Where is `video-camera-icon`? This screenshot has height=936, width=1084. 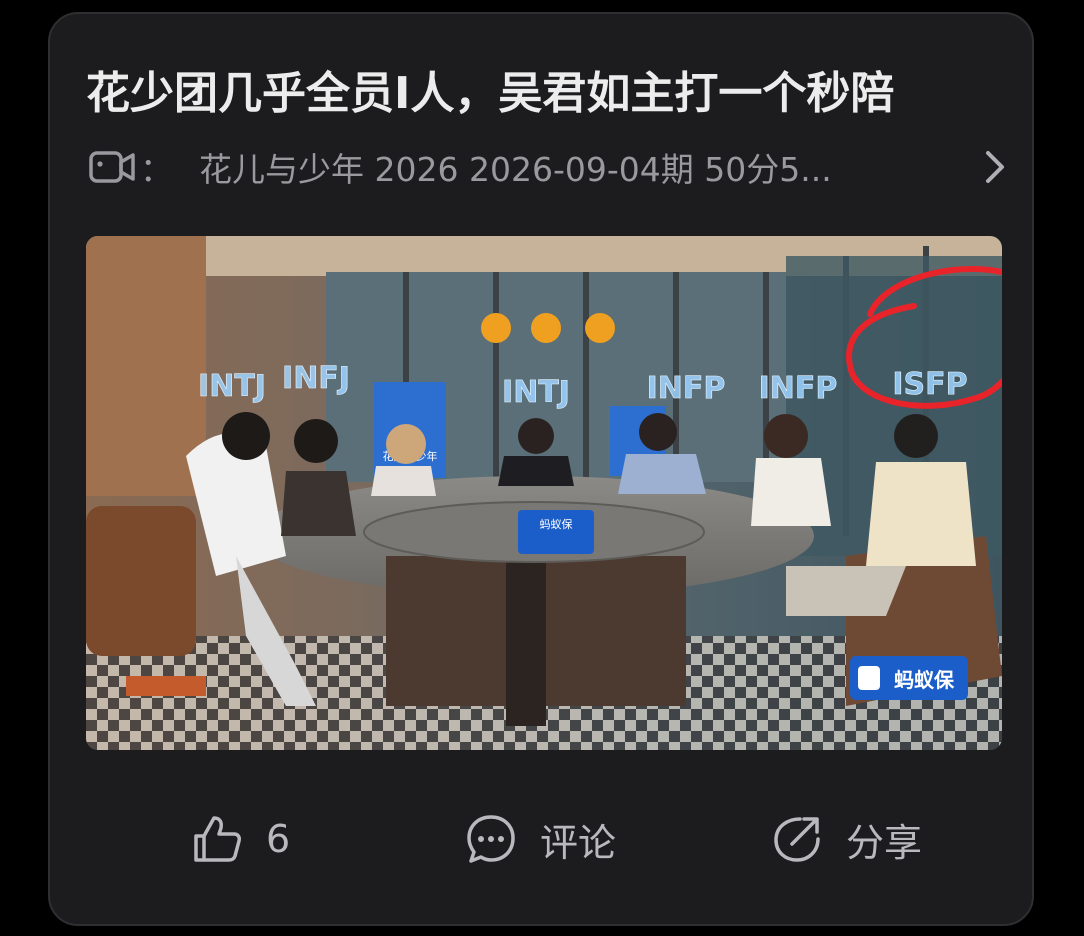
video-camera-icon is located at coordinates (112, 167).